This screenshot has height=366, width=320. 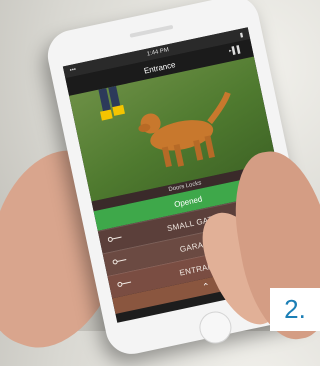 What do you see at coordinates (73, 70) in the screenshot?
I see `wifi-icon: •••` at bounding box center [73, 70].